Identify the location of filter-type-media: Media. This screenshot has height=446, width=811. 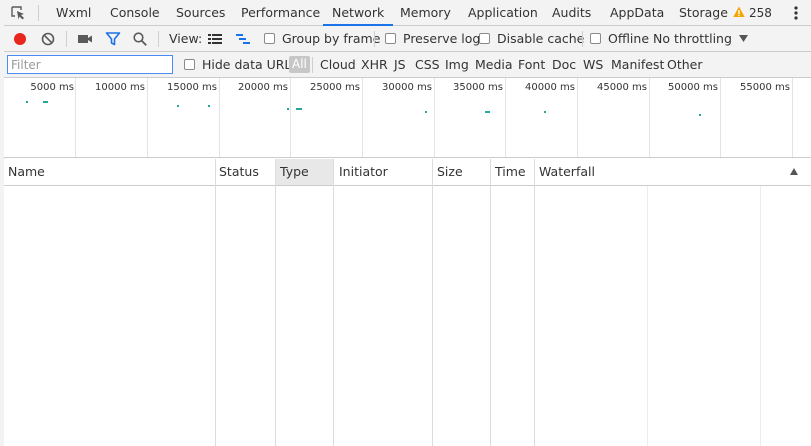
(494, 64).